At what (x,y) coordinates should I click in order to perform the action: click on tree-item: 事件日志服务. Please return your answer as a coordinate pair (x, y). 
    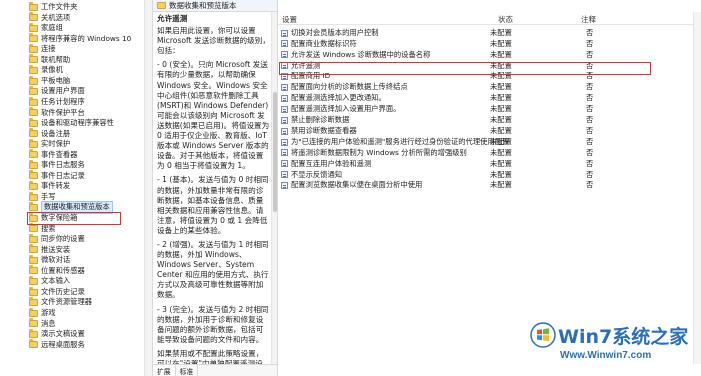
    Looking at the image, I should click on (52, 164).